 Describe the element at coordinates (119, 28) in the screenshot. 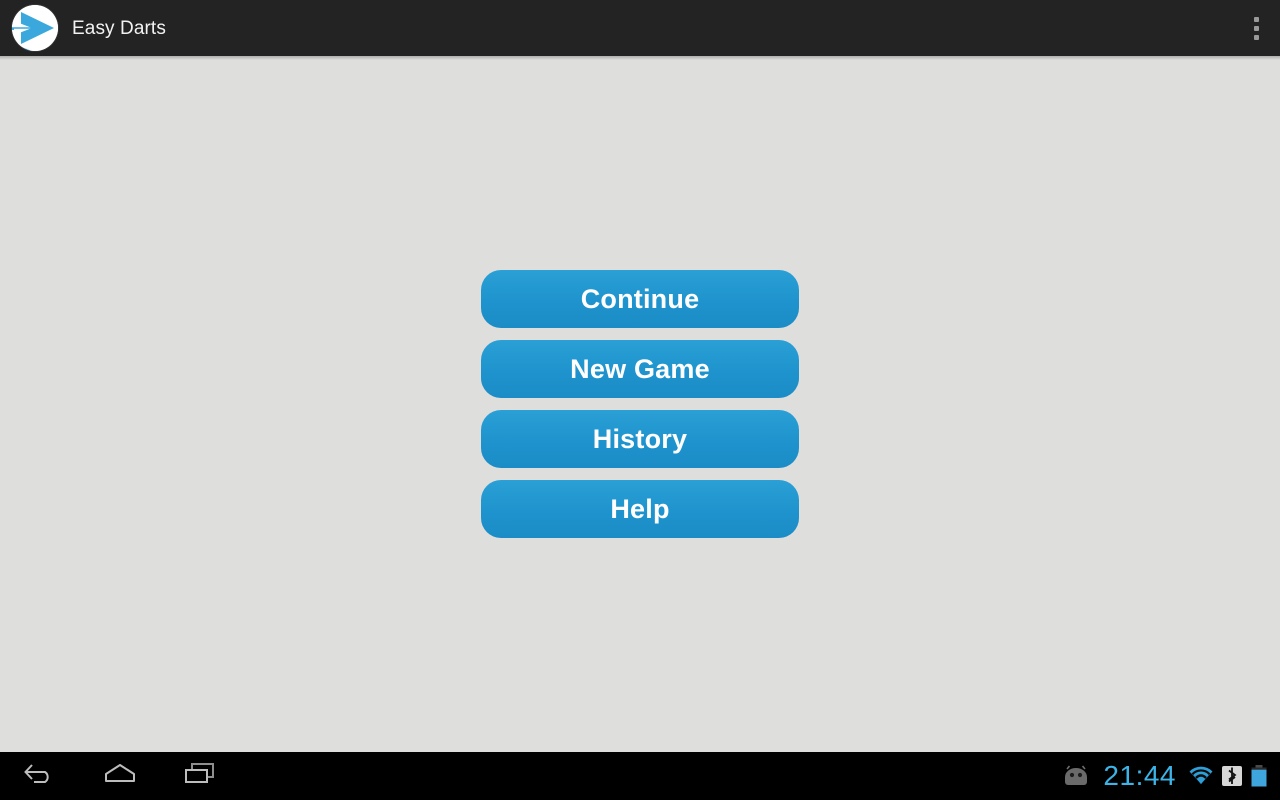

I see `page-title: Easy Darts` at that location.